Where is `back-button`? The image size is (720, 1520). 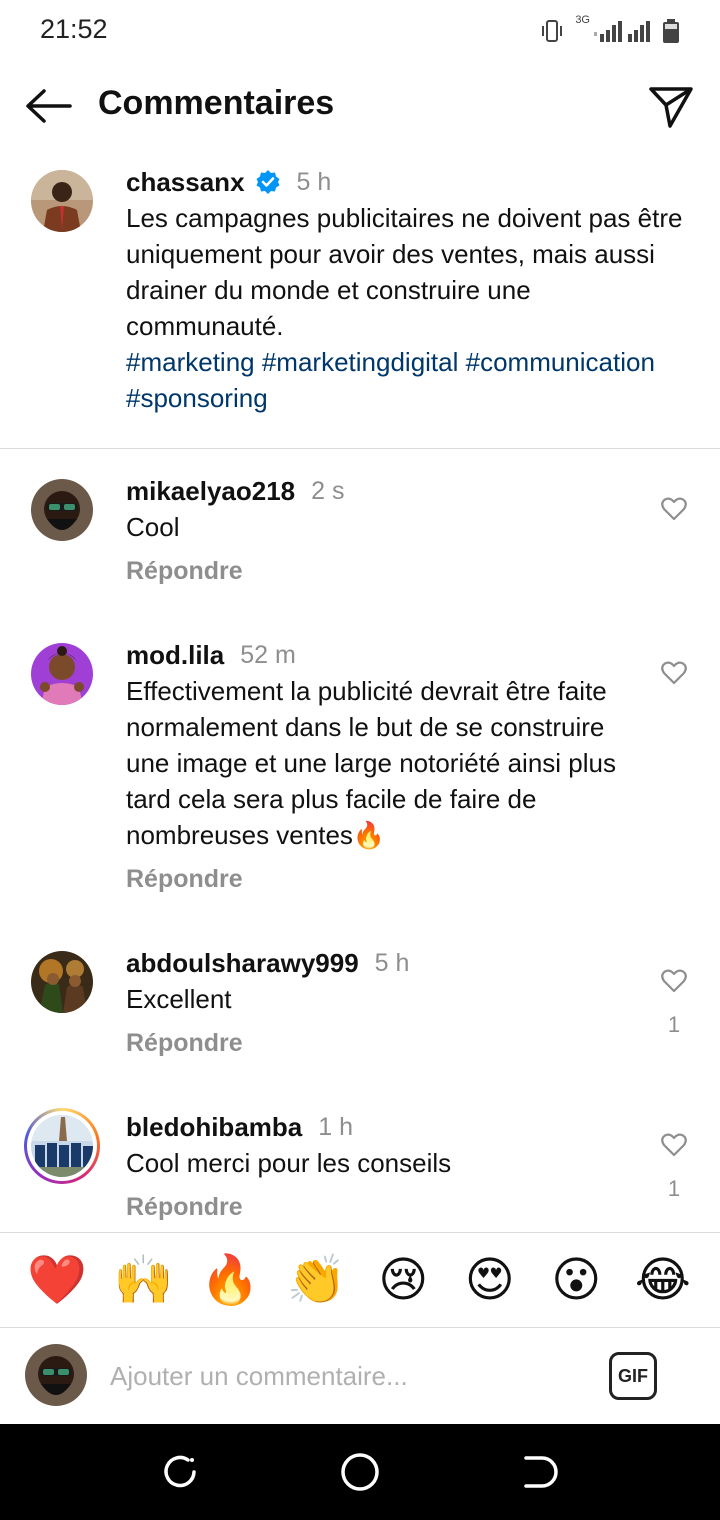
back-button is located at coordinates (48, 106).